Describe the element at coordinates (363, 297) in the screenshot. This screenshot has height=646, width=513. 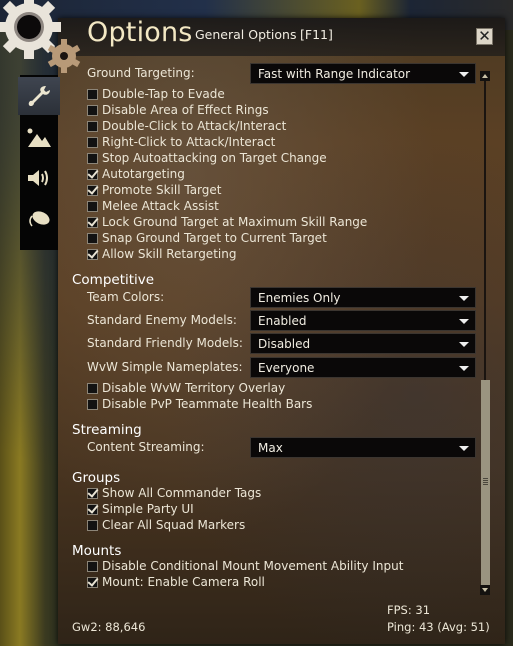
I see `competitive-select: Enemies Only` at that location.